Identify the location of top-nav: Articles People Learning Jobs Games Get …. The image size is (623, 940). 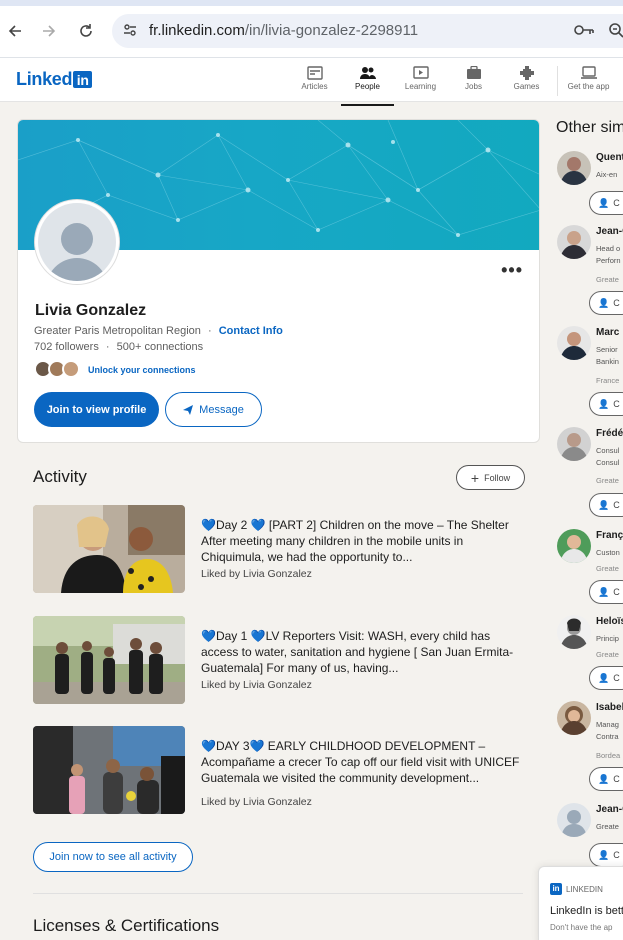
(451, 85).